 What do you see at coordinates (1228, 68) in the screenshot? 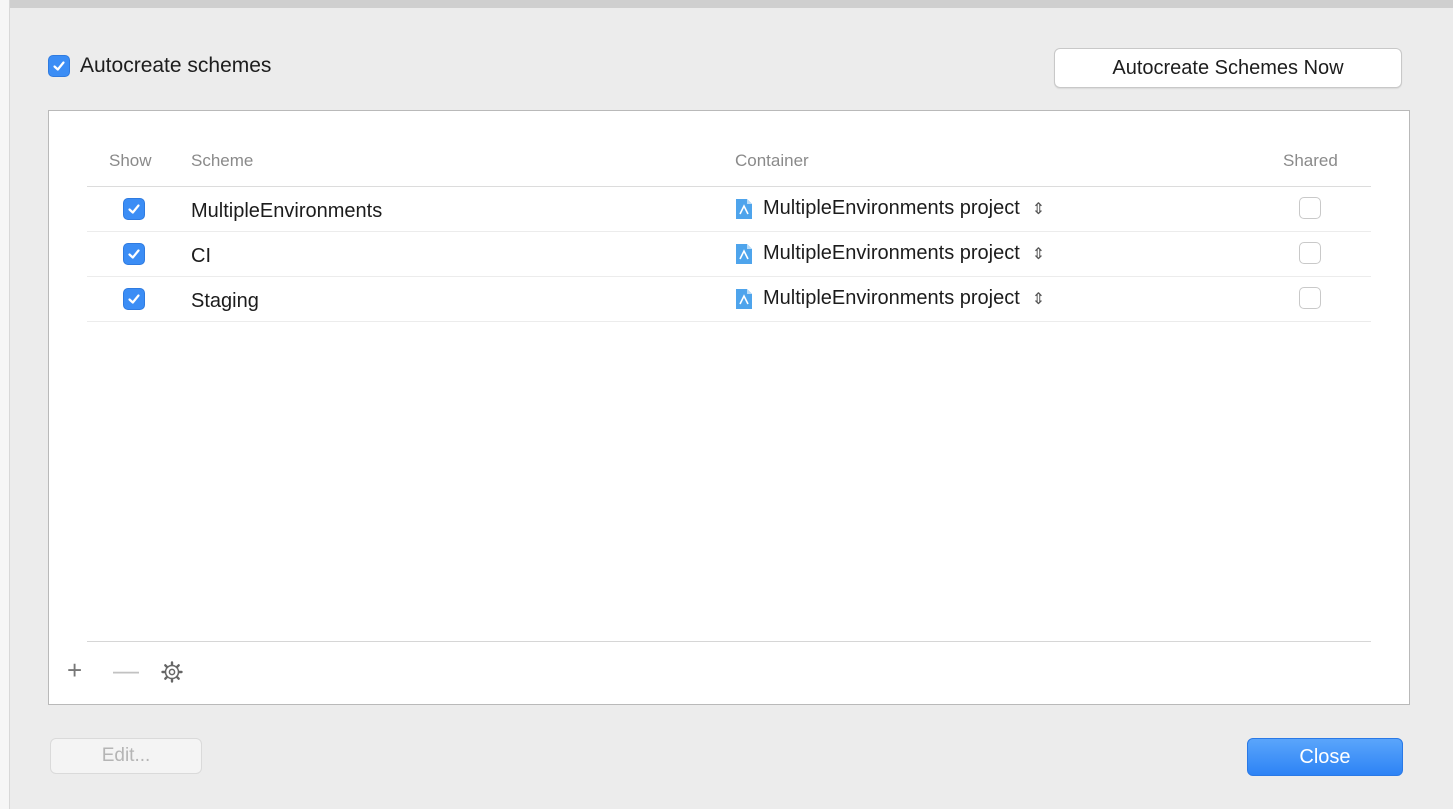
I see `autocreate-schemes-now-button: Autocreate Schemes Now` at bounding box center [1228, 68].